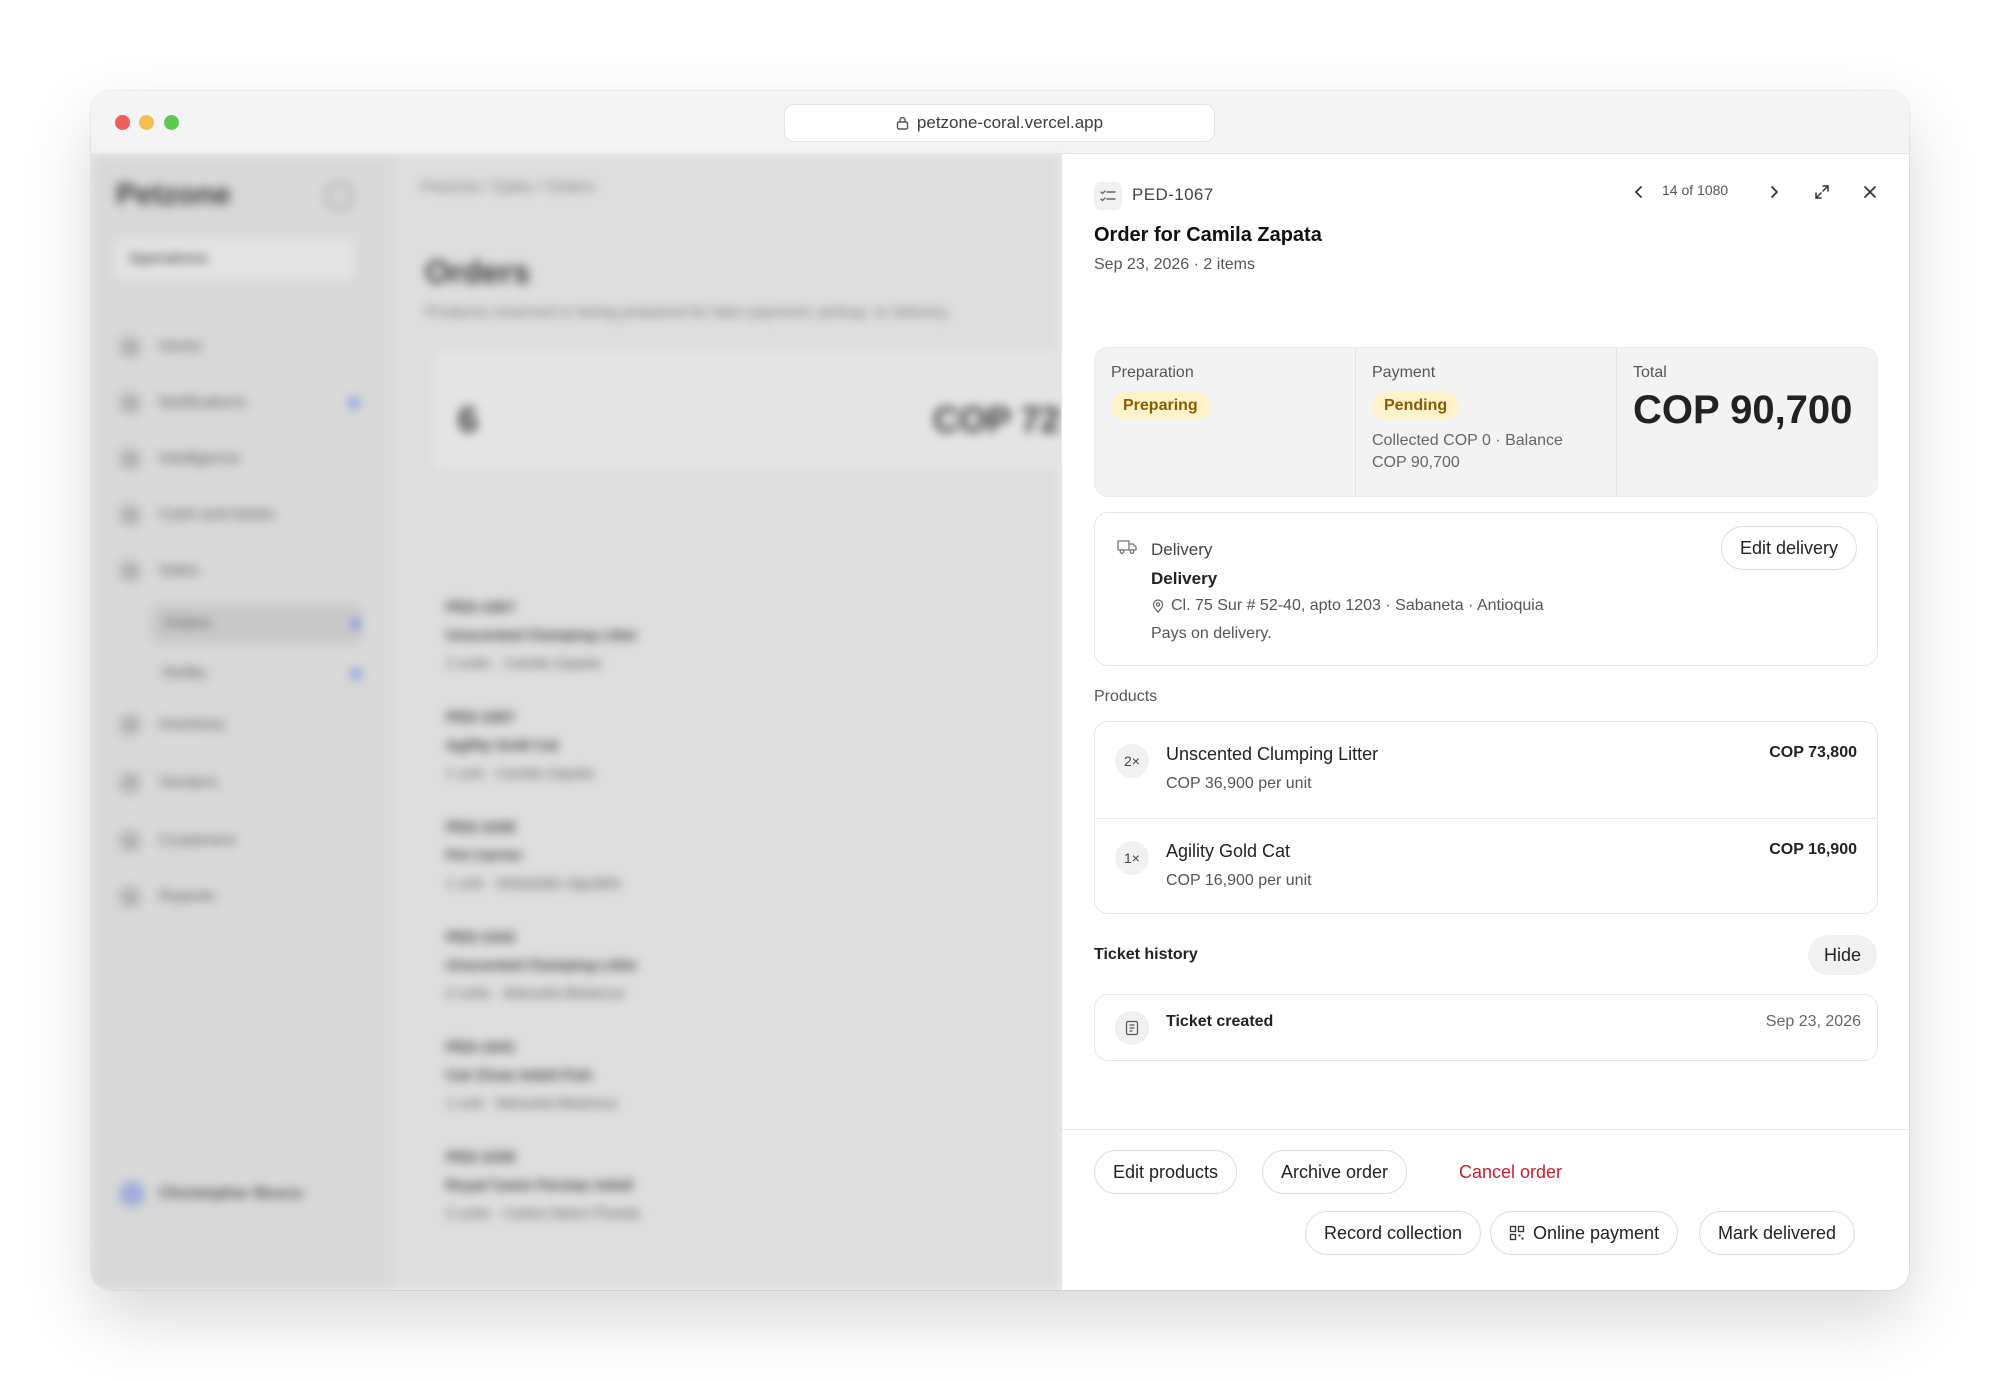 Image resolution: width=2000 pixels, height=1381 pixels. I want to click on minimize-window-button, so click(146, 122).